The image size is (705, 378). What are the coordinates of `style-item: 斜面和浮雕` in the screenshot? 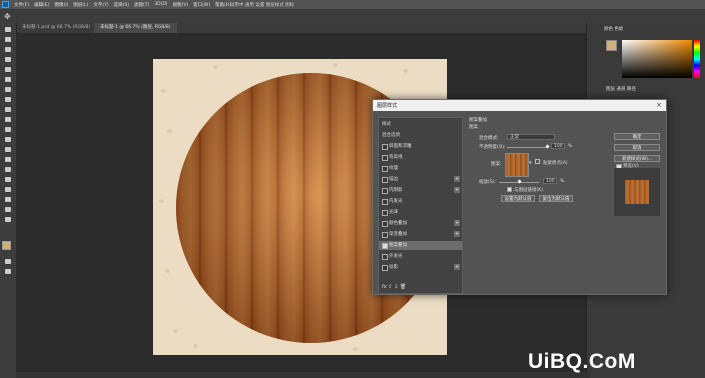 It's located at (420, 146).